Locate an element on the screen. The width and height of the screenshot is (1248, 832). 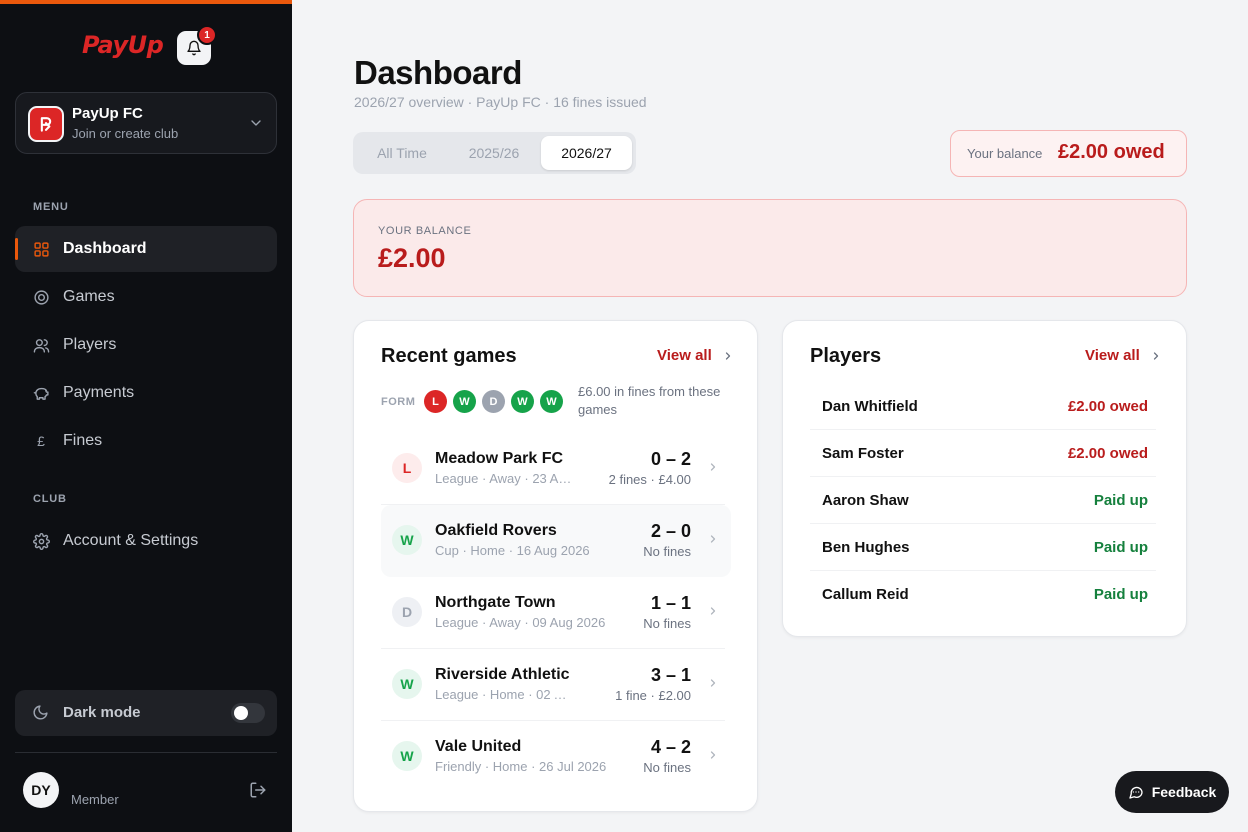
player-row: Dan Whitfield £2.00 owed is located at coordinates (983, 406).